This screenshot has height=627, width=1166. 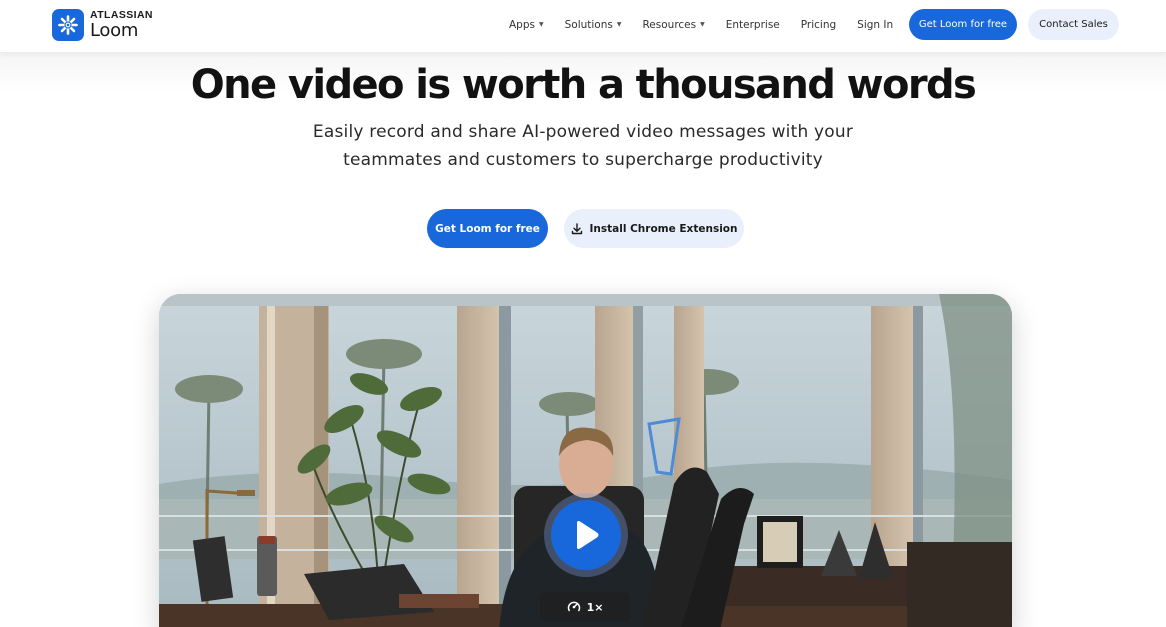 I want to click on atlassian-loom-logo: ATLASSIAN Loom, so click(x=102, y=25).